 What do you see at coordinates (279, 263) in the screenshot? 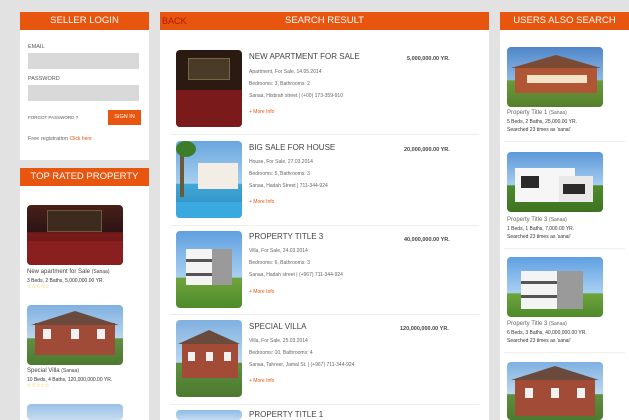
I see `result-3-rooms: Bedrooms: 6, Bathrooms: 3` at bounding box center [279, 263].